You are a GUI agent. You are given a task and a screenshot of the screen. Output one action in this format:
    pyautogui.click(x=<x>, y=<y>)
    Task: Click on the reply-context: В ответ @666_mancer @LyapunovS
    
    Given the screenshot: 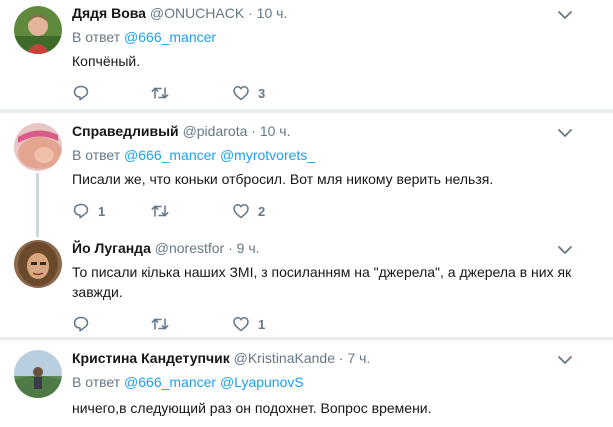 What is the action you would take?
    pyautogui.click(x=188, y=382)
    